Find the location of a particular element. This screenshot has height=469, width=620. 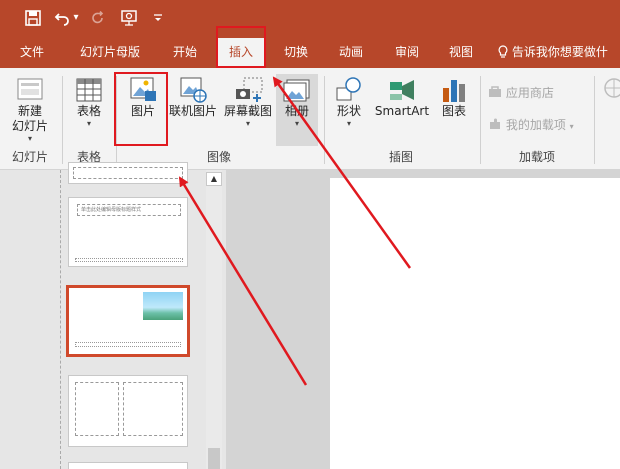

arrow-to-picture-button is located at coordinates (243, 281).